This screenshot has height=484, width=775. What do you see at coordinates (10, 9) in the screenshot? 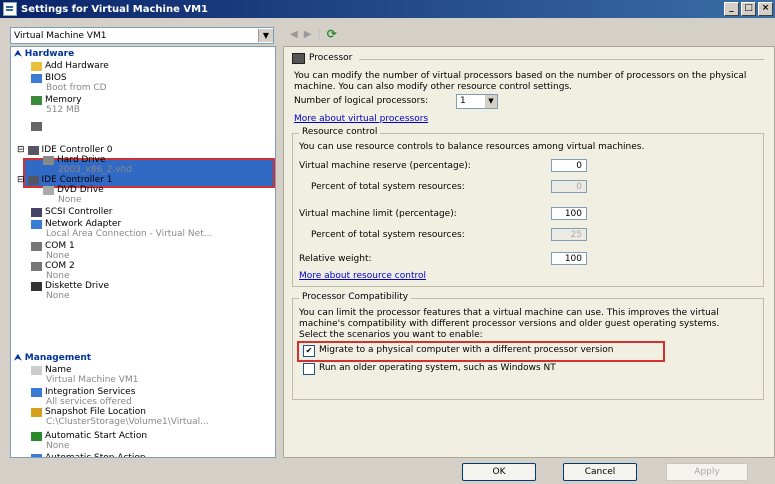
I see `settings-window-icon` at bounding box center [10, 9].